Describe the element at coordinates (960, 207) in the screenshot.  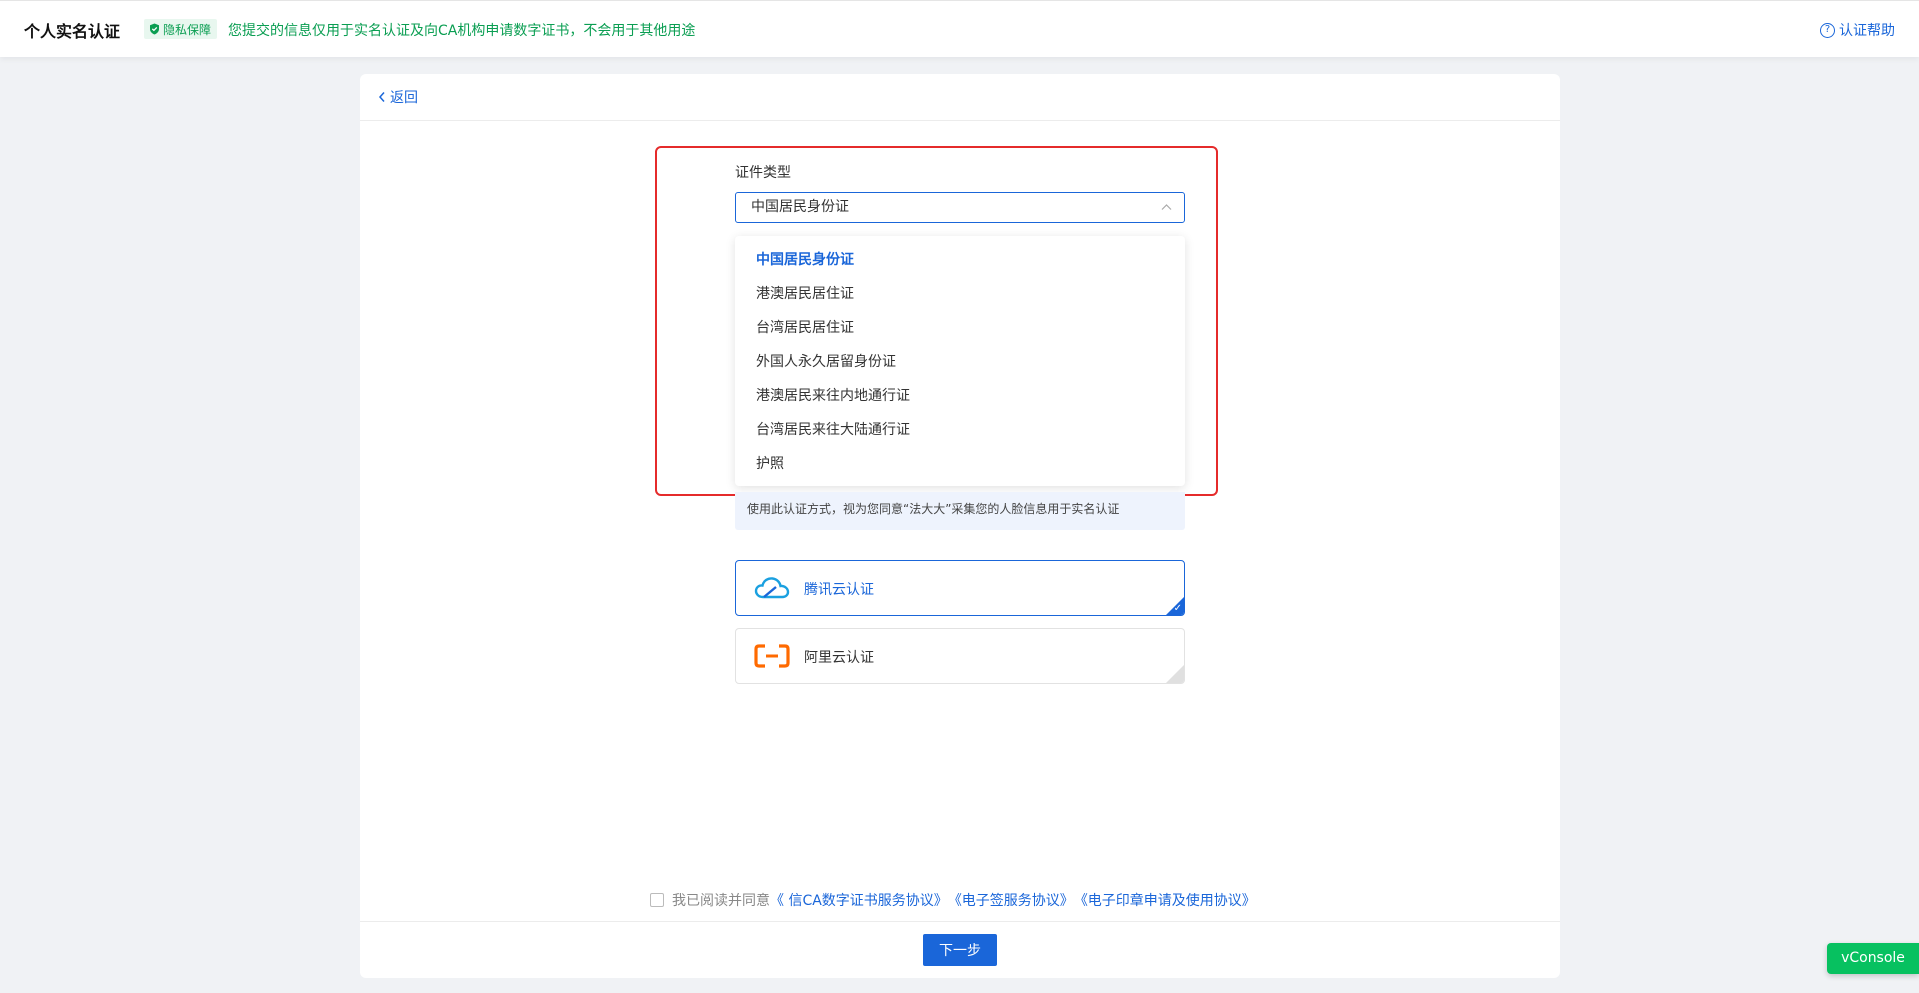
I see `id-type-select: 中国居民身份证` at that location.